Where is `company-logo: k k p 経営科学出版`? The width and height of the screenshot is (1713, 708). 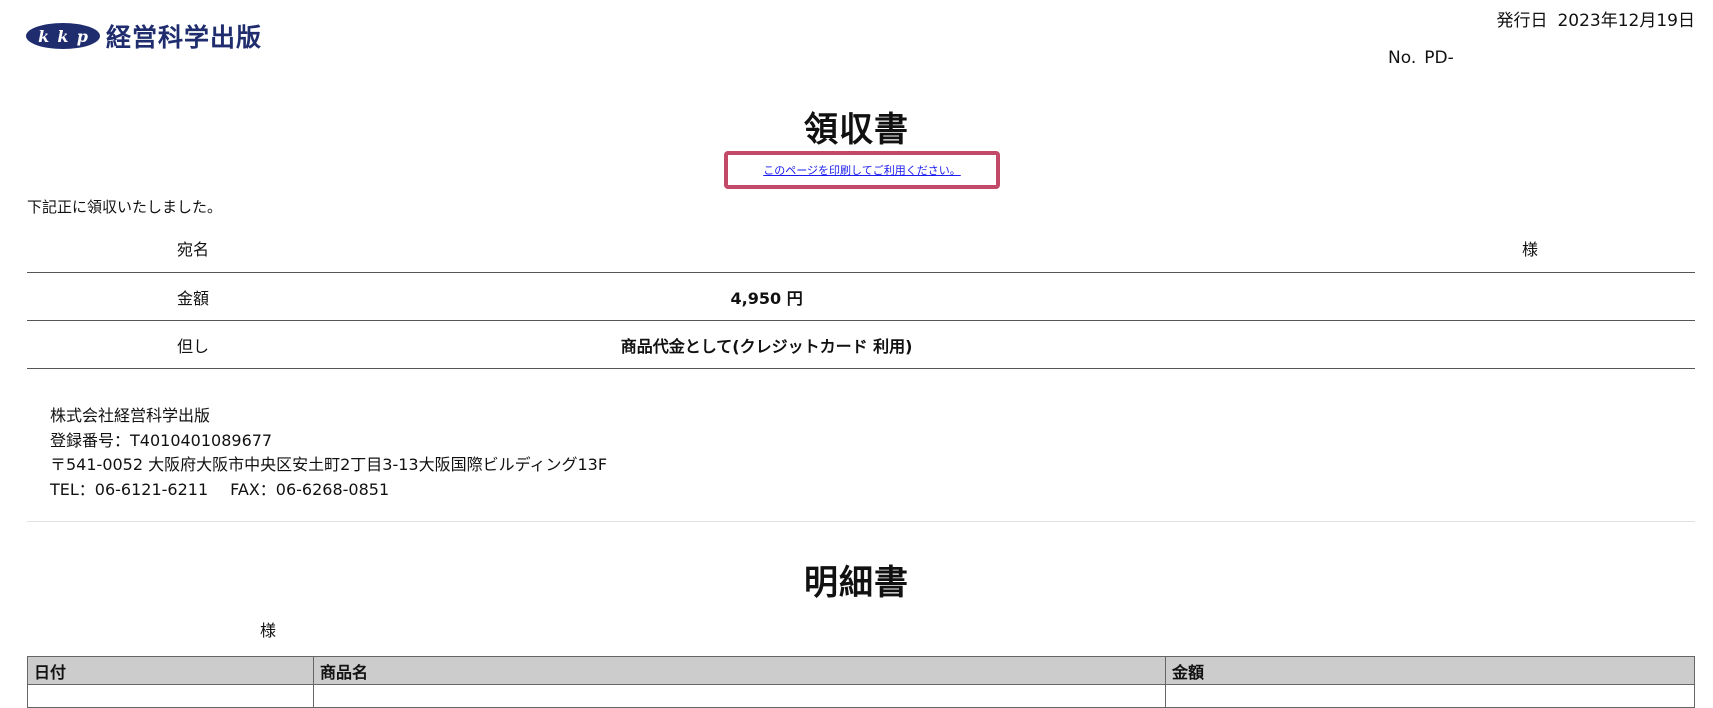 company-logo: k k p 経営科学出版 is located at coordinates (144, 36).